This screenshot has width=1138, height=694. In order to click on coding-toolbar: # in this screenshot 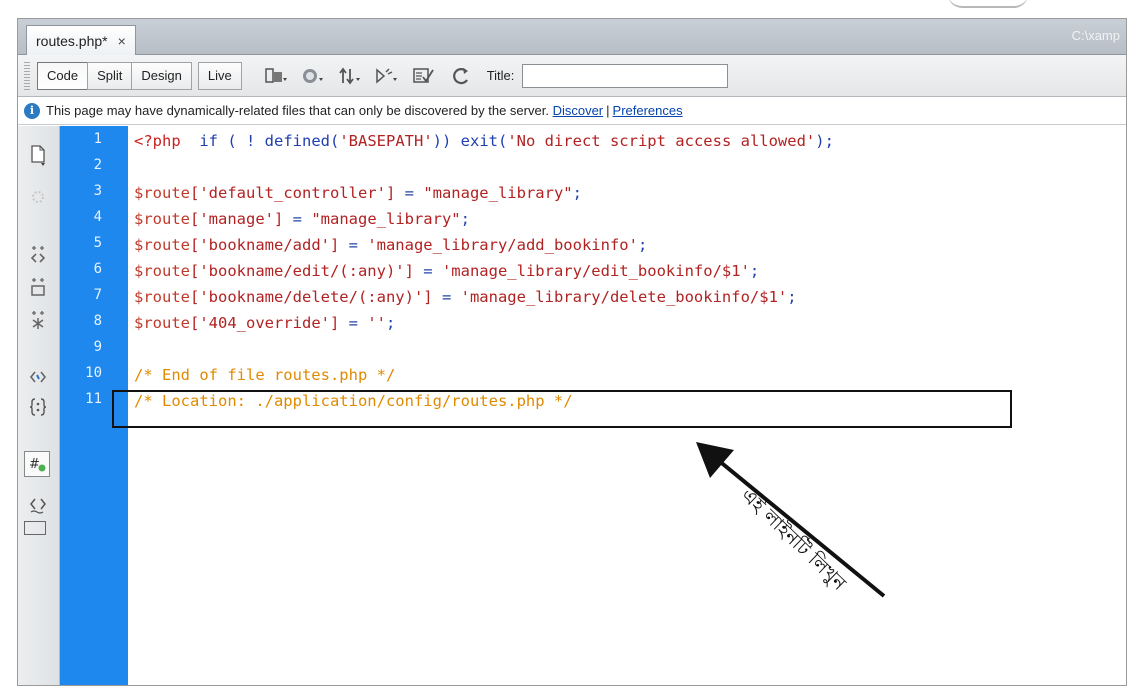, I will do `click(39, 405)`.